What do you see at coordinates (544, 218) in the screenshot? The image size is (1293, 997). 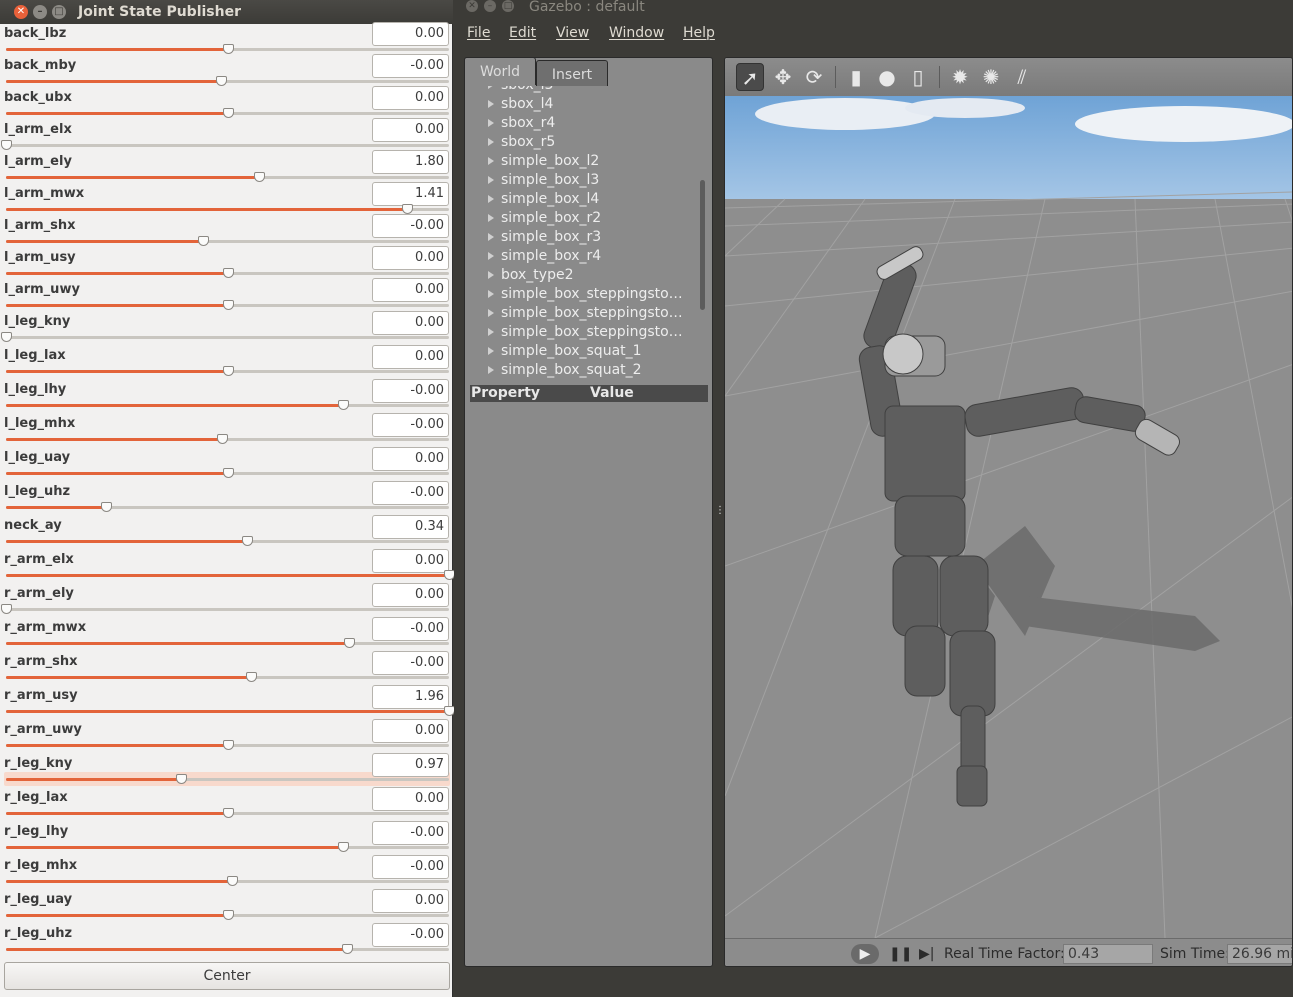 I see `tree-item: simple_box_r2` at bounding box center [544, 218].